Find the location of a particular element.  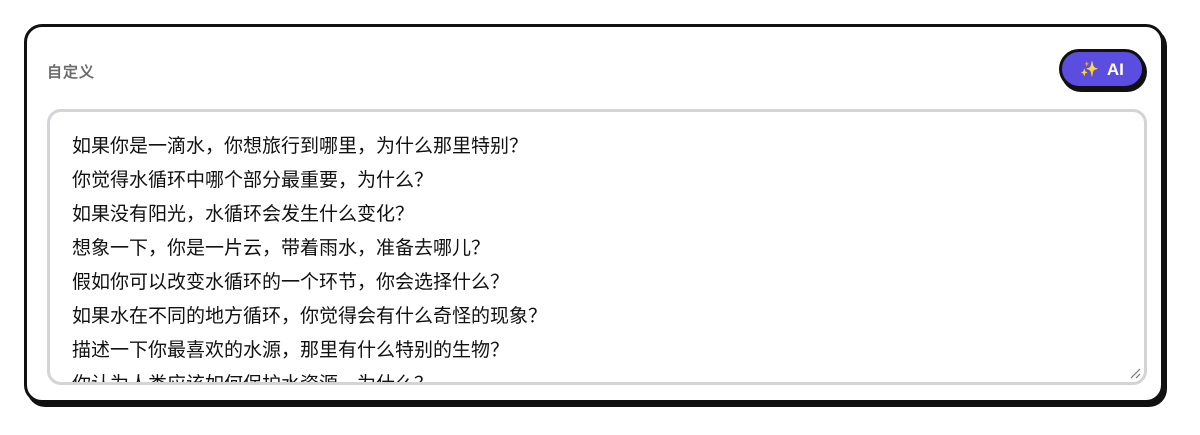

textarea-line: 如果水在不同的地方循环，你觉得会有什么奇怪的现象？ is located at coordinates (310, 316).